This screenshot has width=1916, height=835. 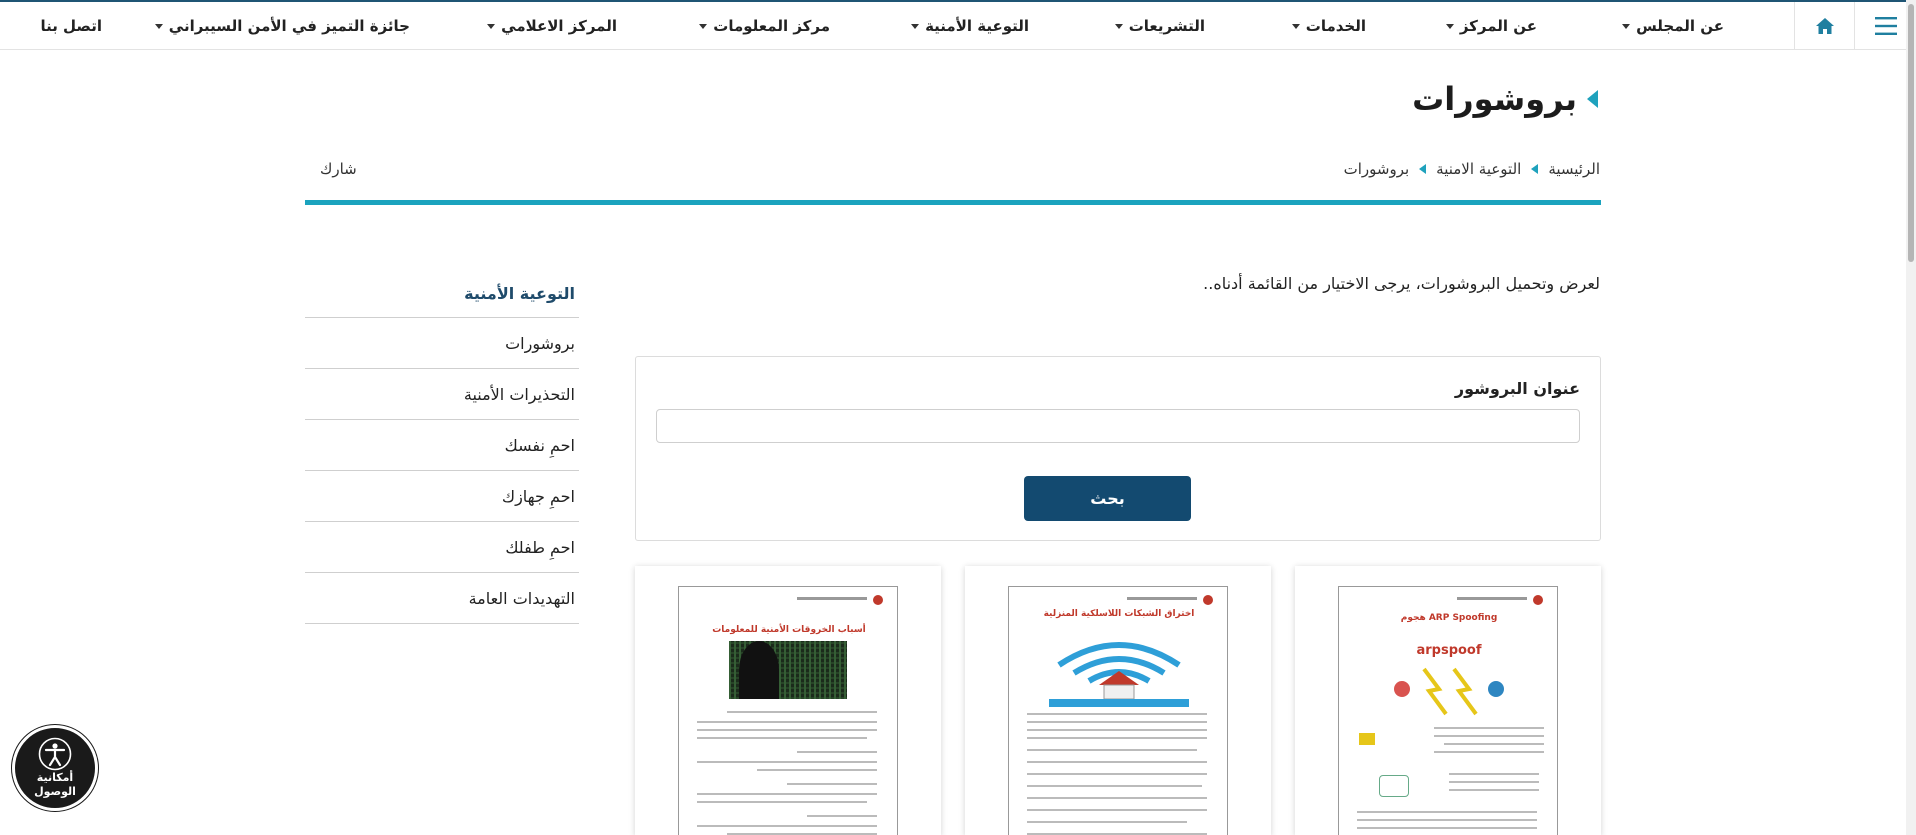 What do you see at coordinates (442, 294) in the screenshot?
I see `sidebar-heading: التوعية الأمنية` at bounding box center [442, 294].